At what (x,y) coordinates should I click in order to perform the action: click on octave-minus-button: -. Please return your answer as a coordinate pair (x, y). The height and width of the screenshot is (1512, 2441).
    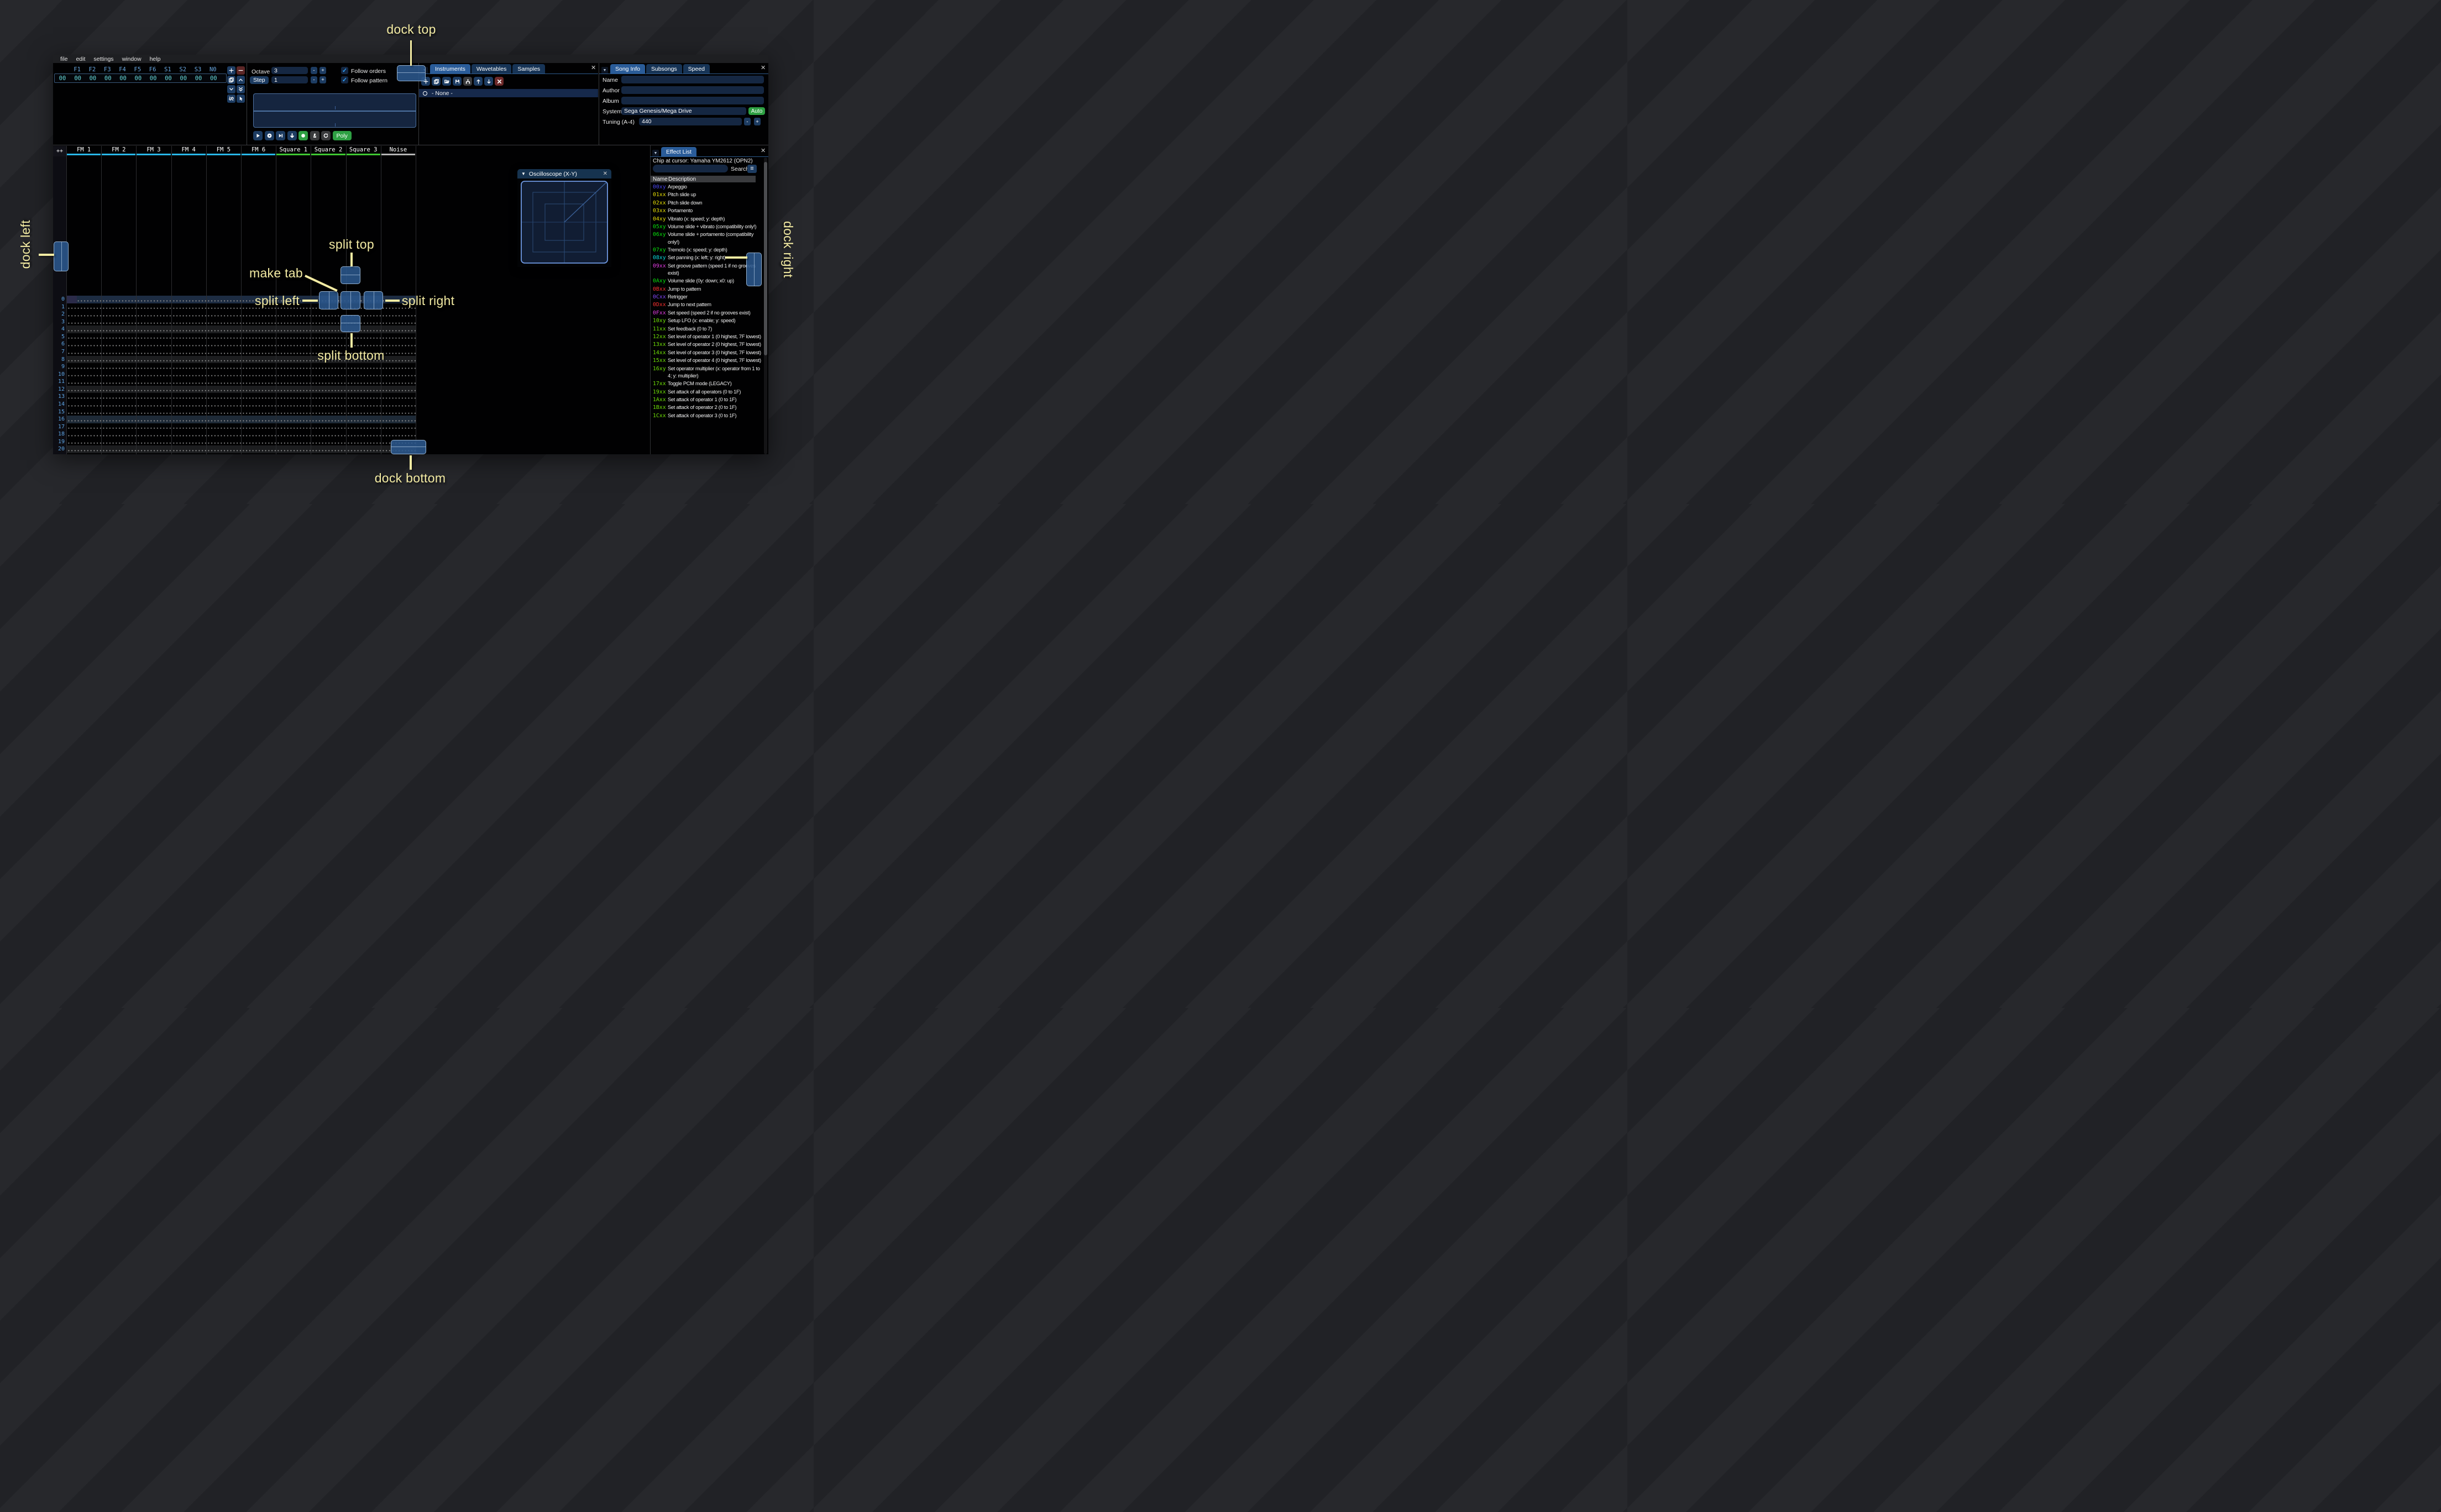
    Looking at the image, I should click on (314, 70).